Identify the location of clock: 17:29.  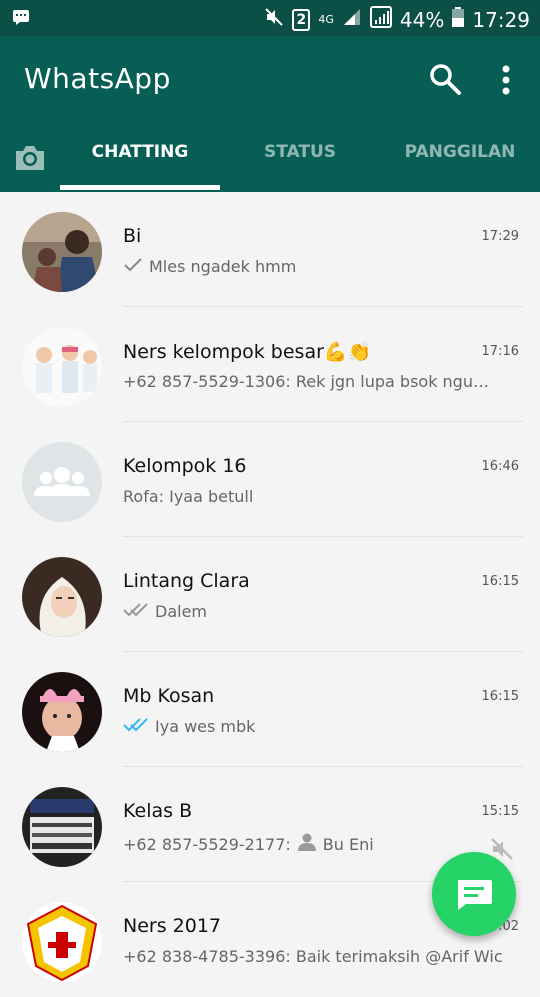
(501, 19).